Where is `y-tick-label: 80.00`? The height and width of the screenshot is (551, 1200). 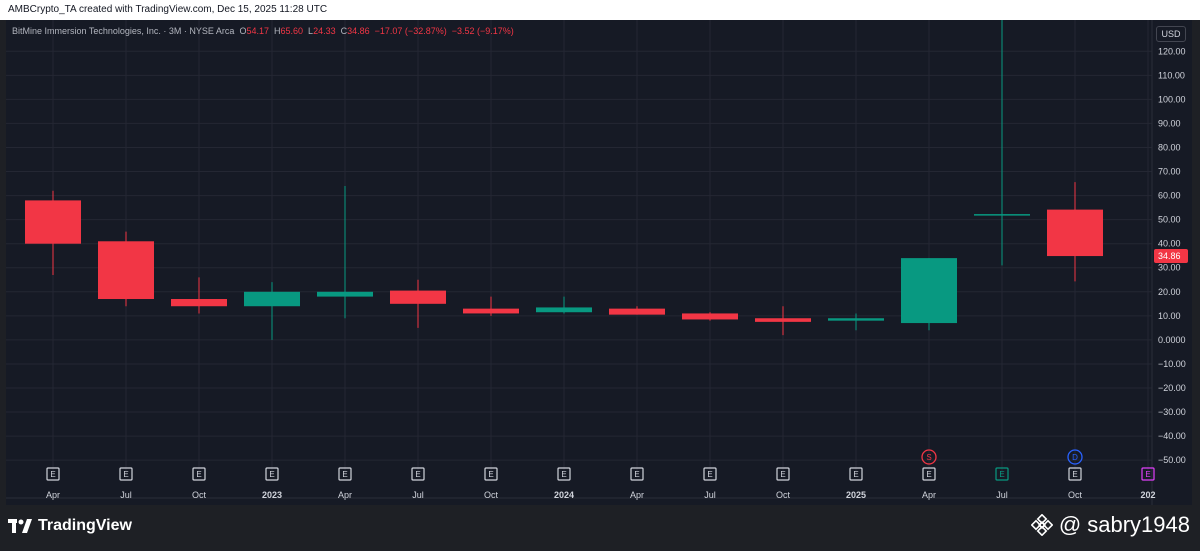 y-tick-label: 80.00 is located at coordinates (1169, 147).